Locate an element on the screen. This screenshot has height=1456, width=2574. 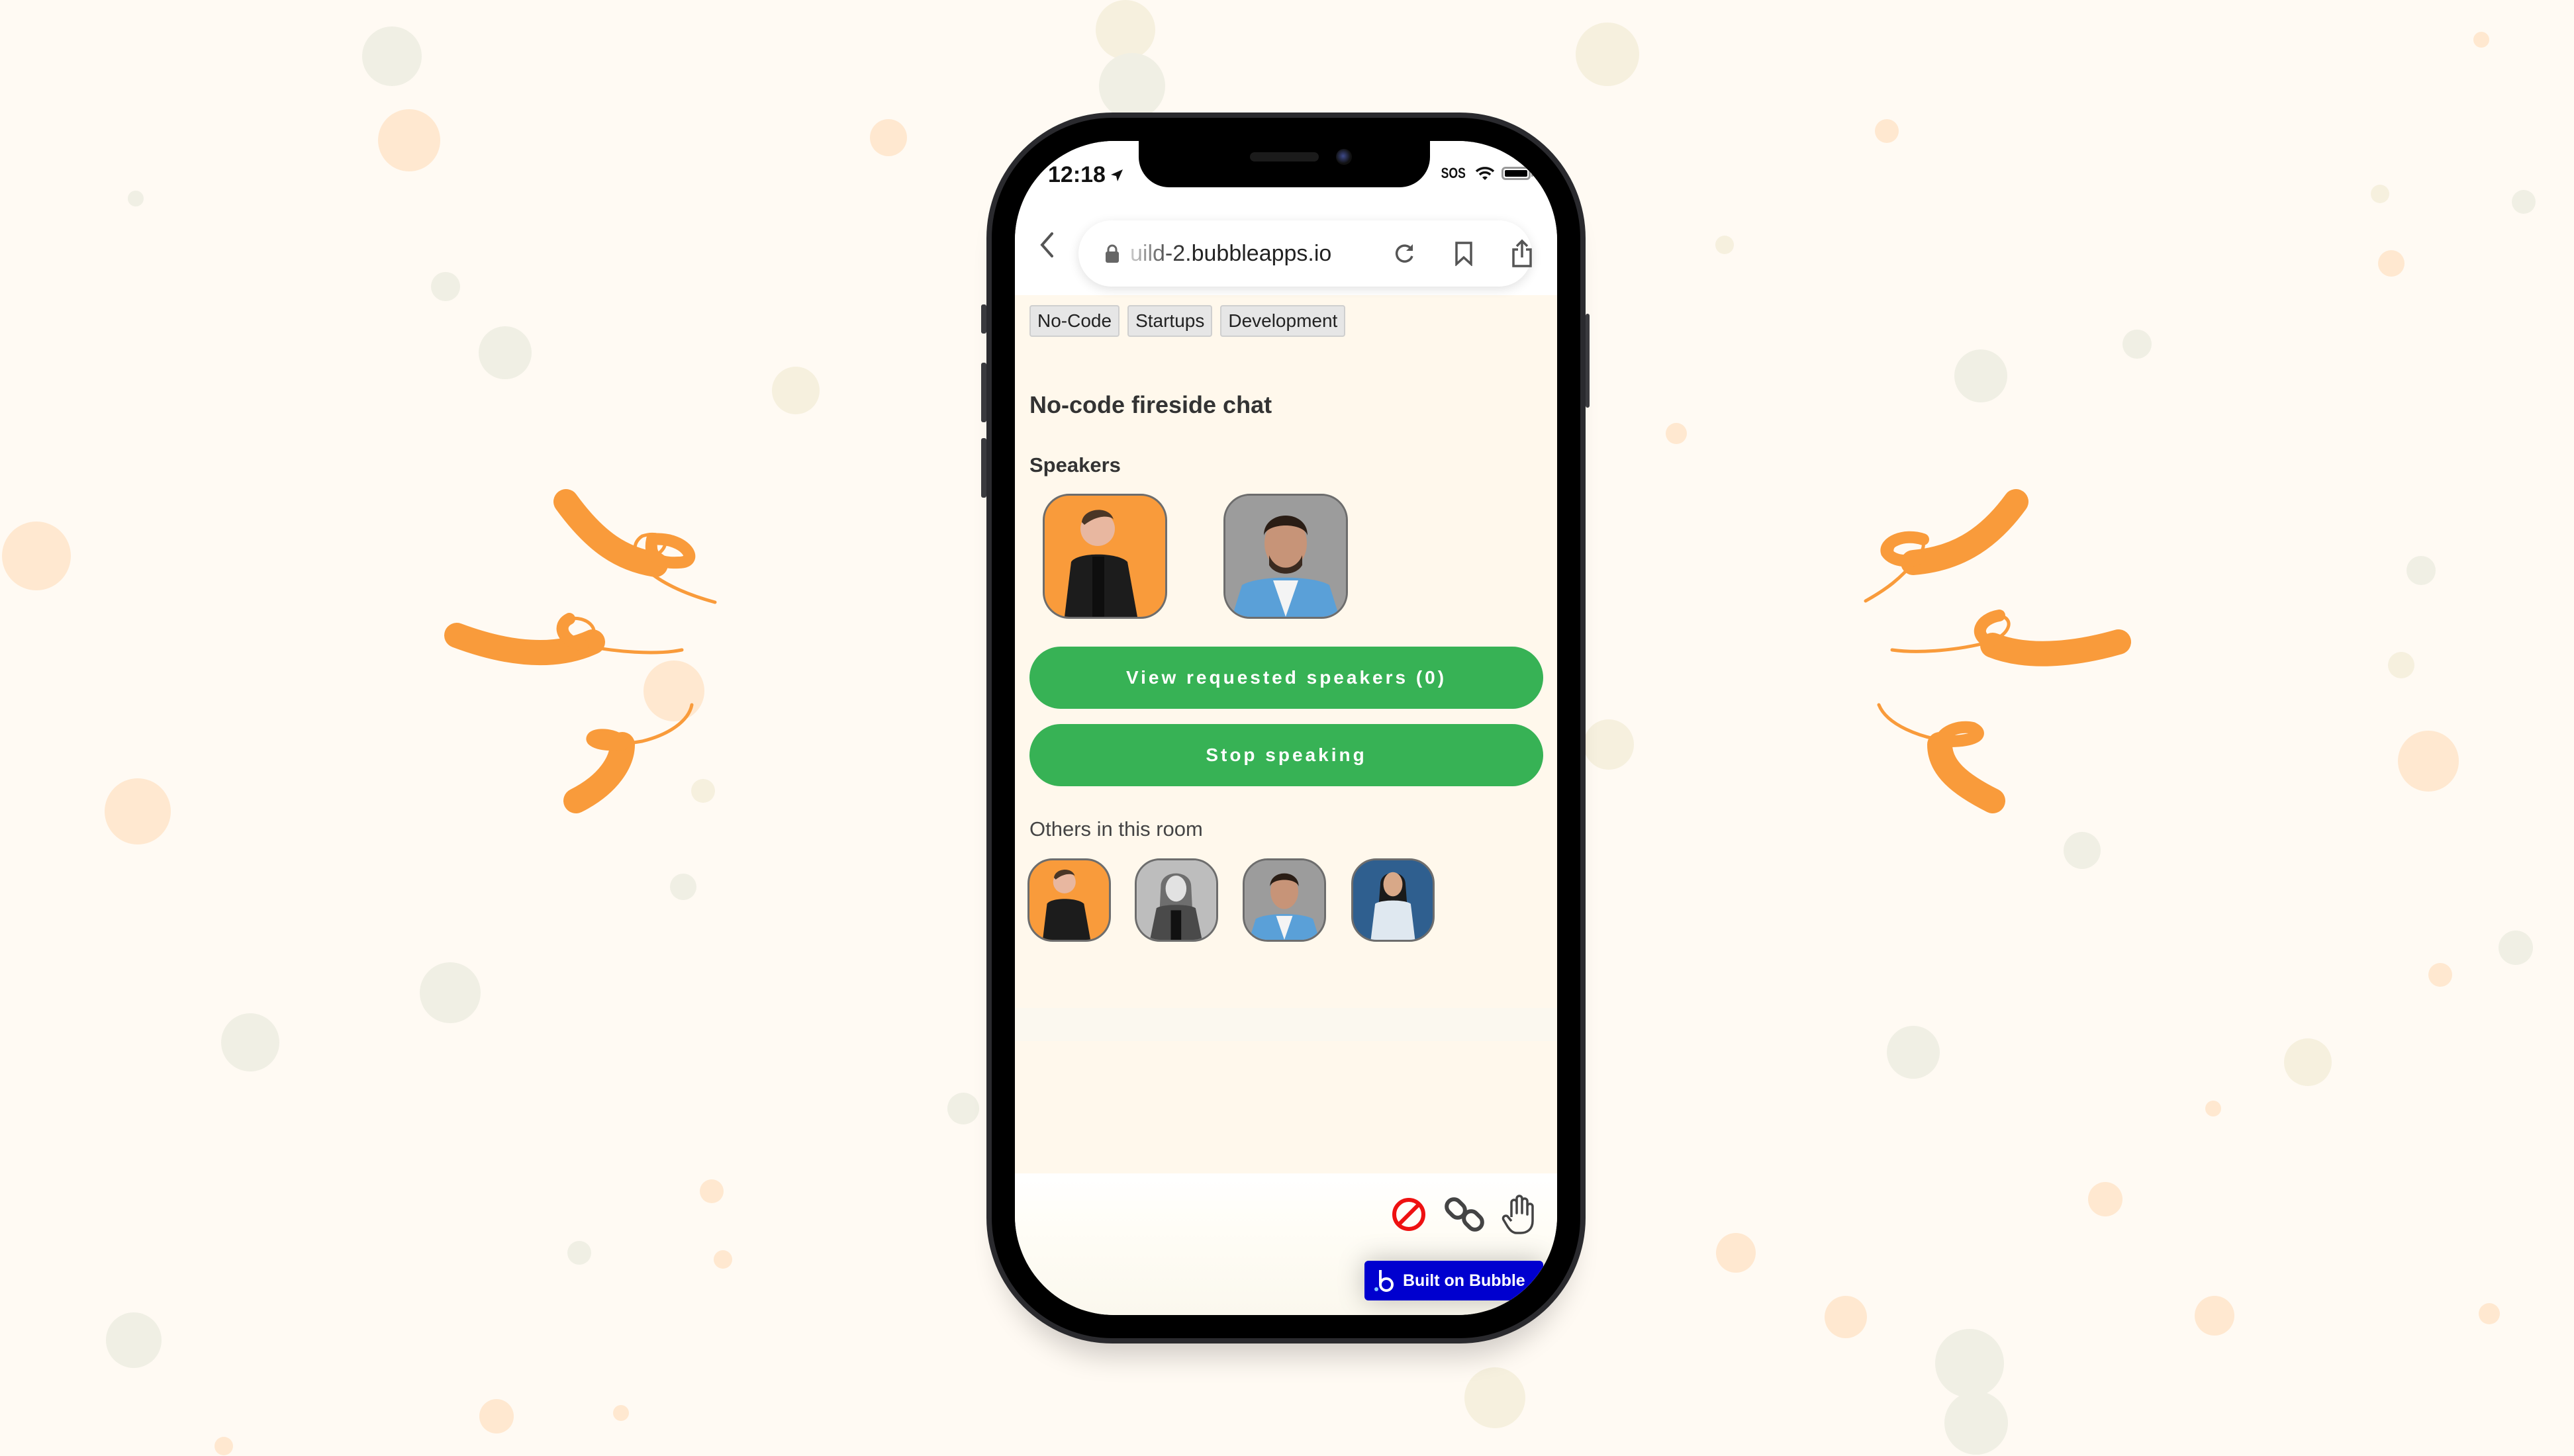
share-icon is located at coordinates (1522, 253).